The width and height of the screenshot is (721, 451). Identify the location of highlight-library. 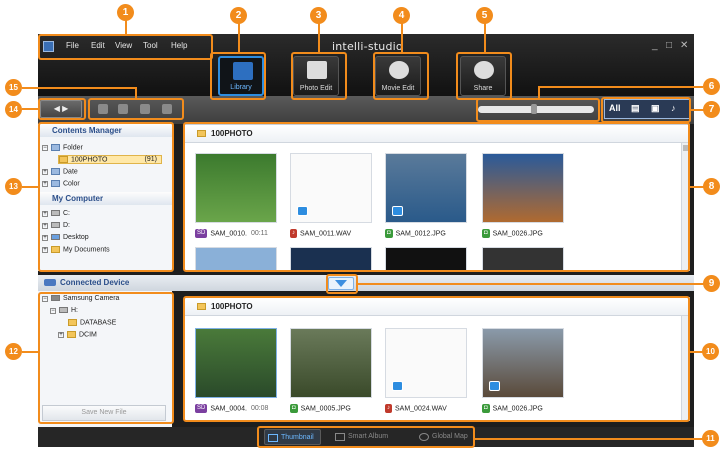
(238, 76).